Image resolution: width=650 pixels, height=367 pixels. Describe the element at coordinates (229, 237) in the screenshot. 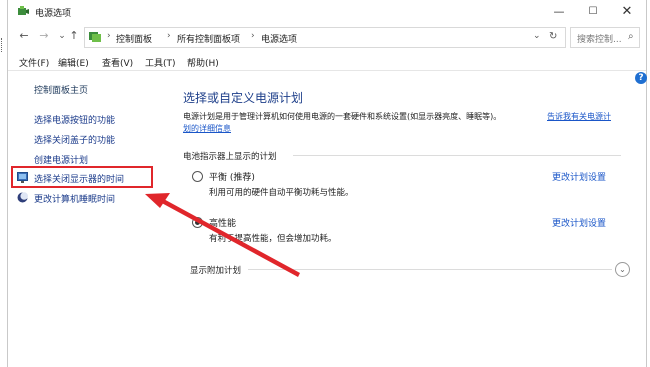

I see `arrow-shaft` at that location.